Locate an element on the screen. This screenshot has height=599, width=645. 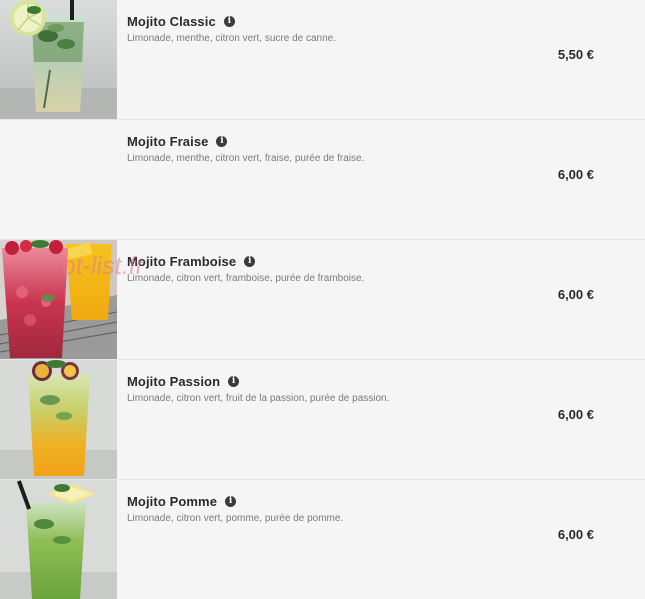
item-name-row: Mojito Fraise i is located at coordinates (177, 141).